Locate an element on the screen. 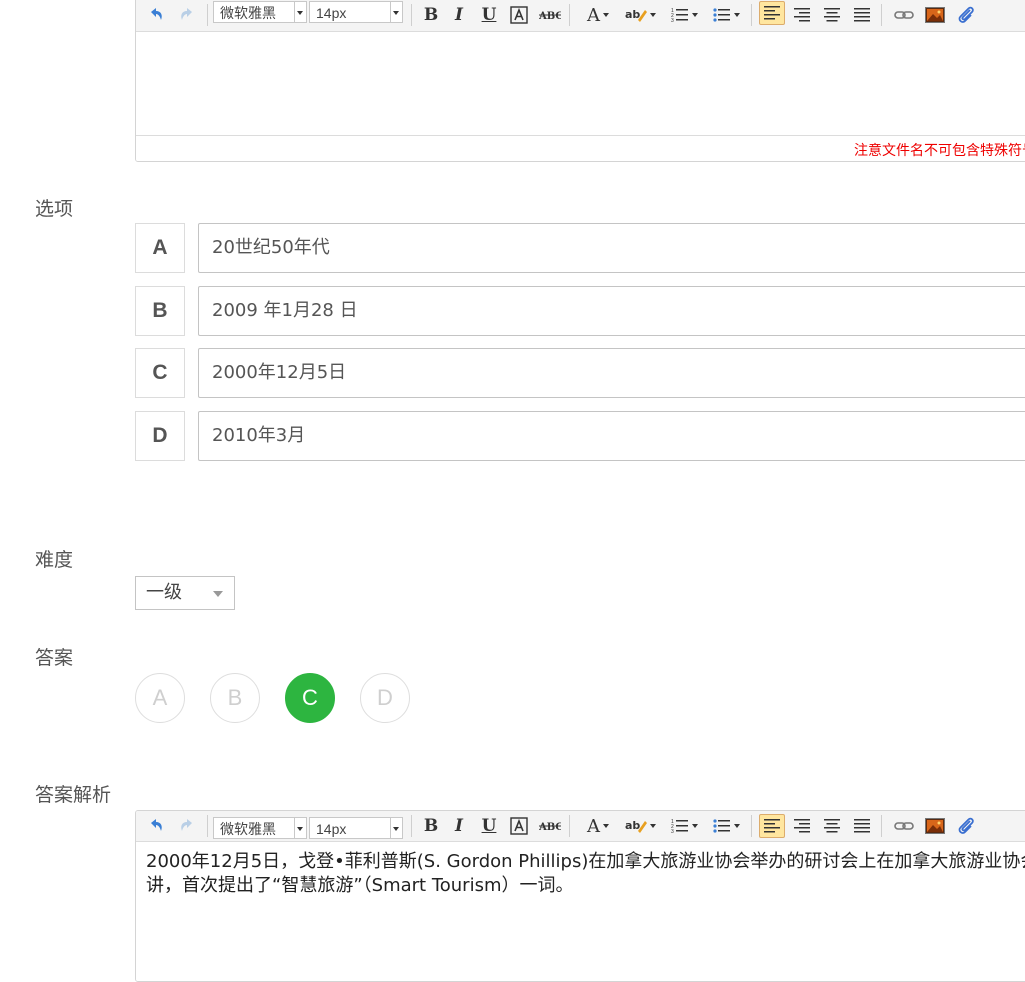 The height and width of the screenshot is (982, 1025). highlight-icon: ab is located at coordinates (636, 826).